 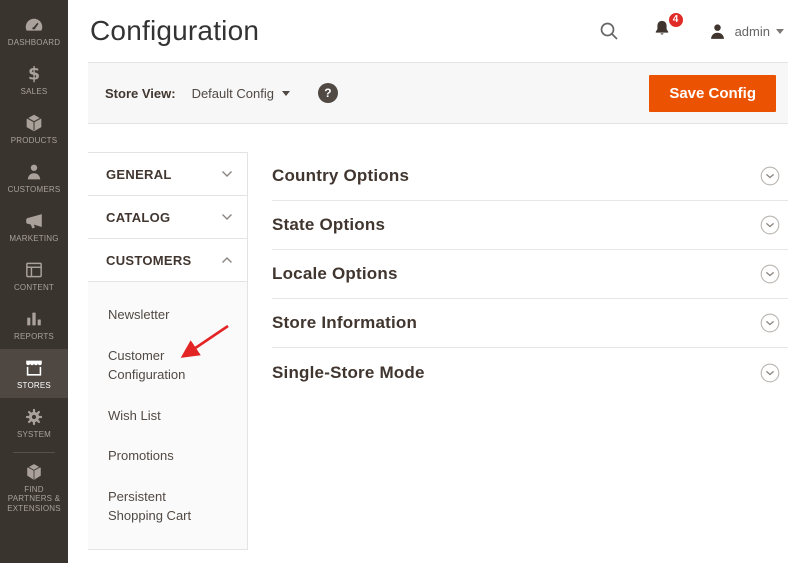 What do you see at coordinates (34, 238) in the screenshot?
I see `sidebar-item-label: MARKETING` at bounding box center [34, 238].